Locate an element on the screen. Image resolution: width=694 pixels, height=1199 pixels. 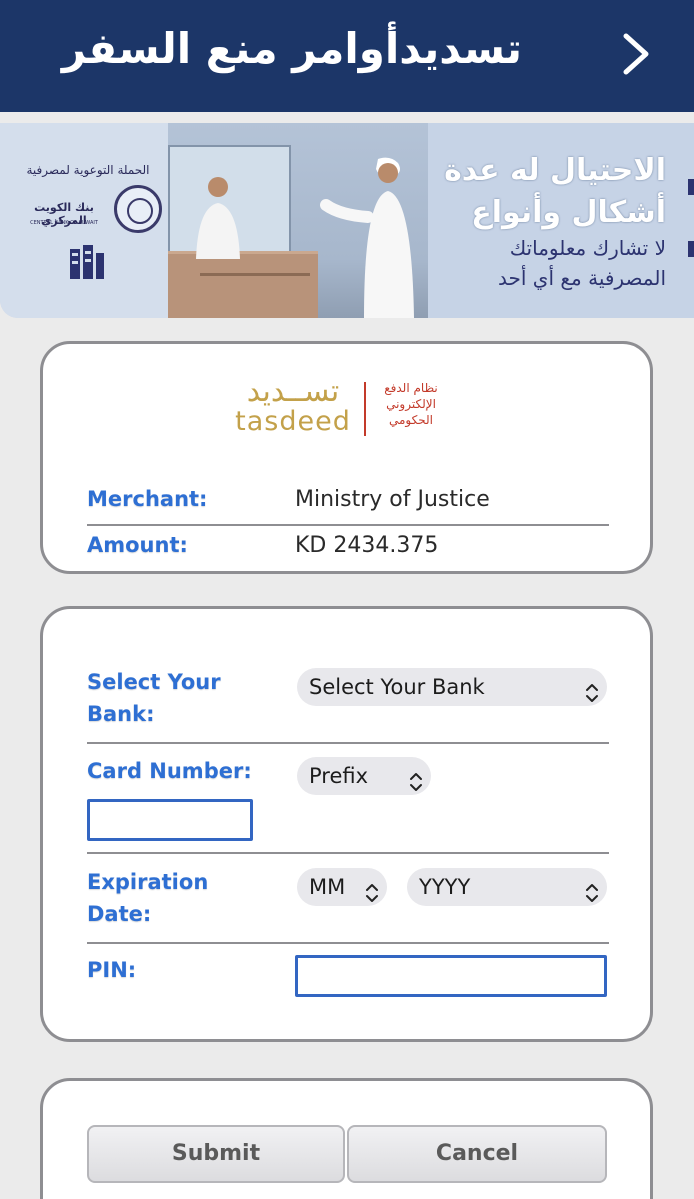
submit-button: Submit is located at coordinates (216, 1154).